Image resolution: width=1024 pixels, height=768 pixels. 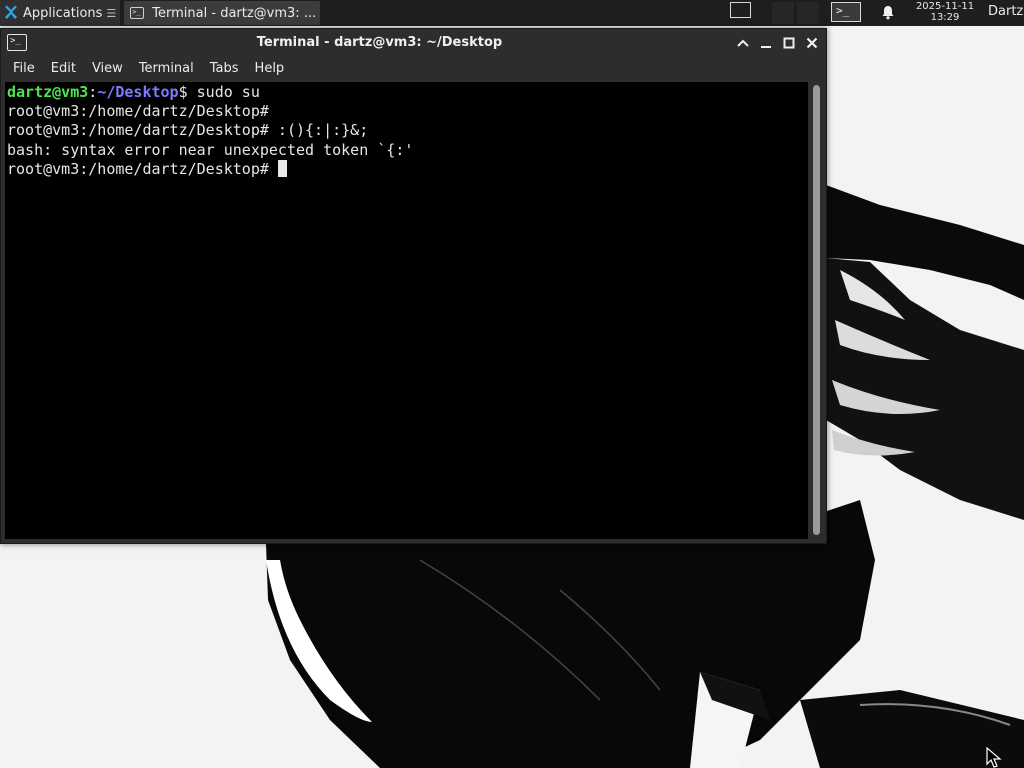 I want to click on menu-view: View, so click(x=107, y=69).